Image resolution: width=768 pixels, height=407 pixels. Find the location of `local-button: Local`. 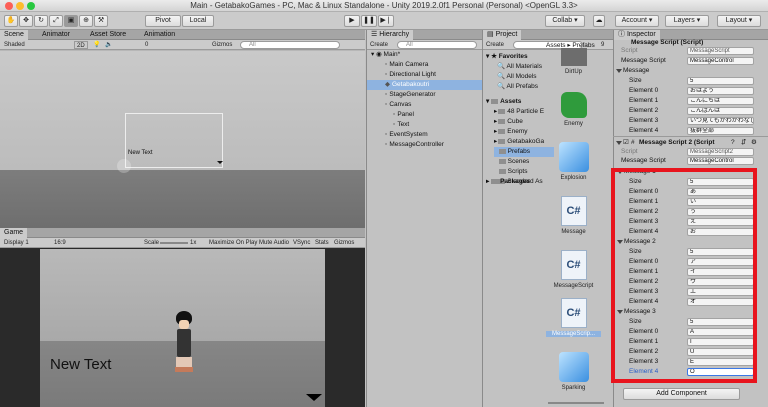

local-button: Local is located at coordinates (198, 21).